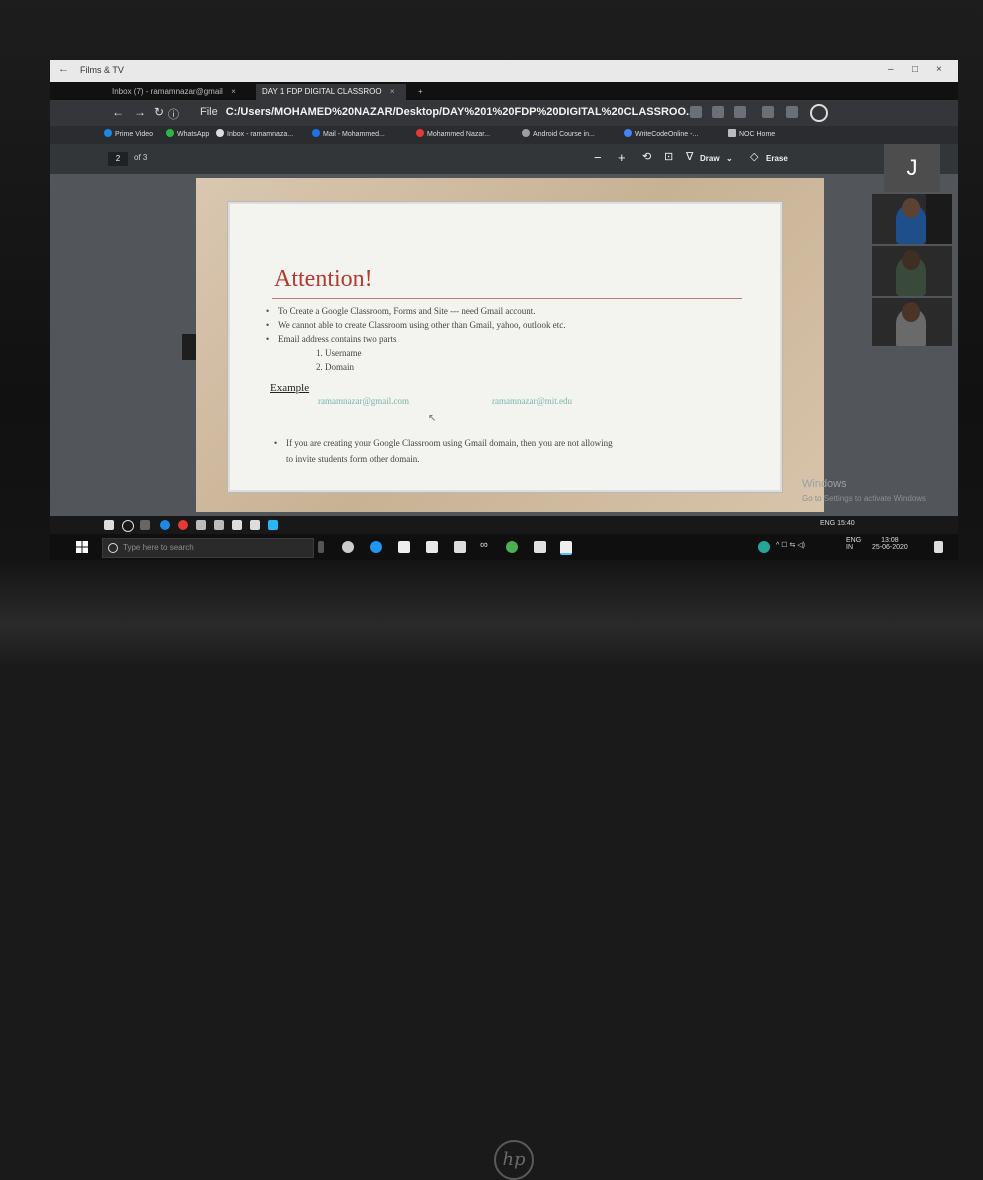 This screenshot has height=1180, width=983. What do you see at coordinates (504, 525) in the screenshot?
I see `remote-taskbar: ENG 15:40` at bounding box center [504, 525].